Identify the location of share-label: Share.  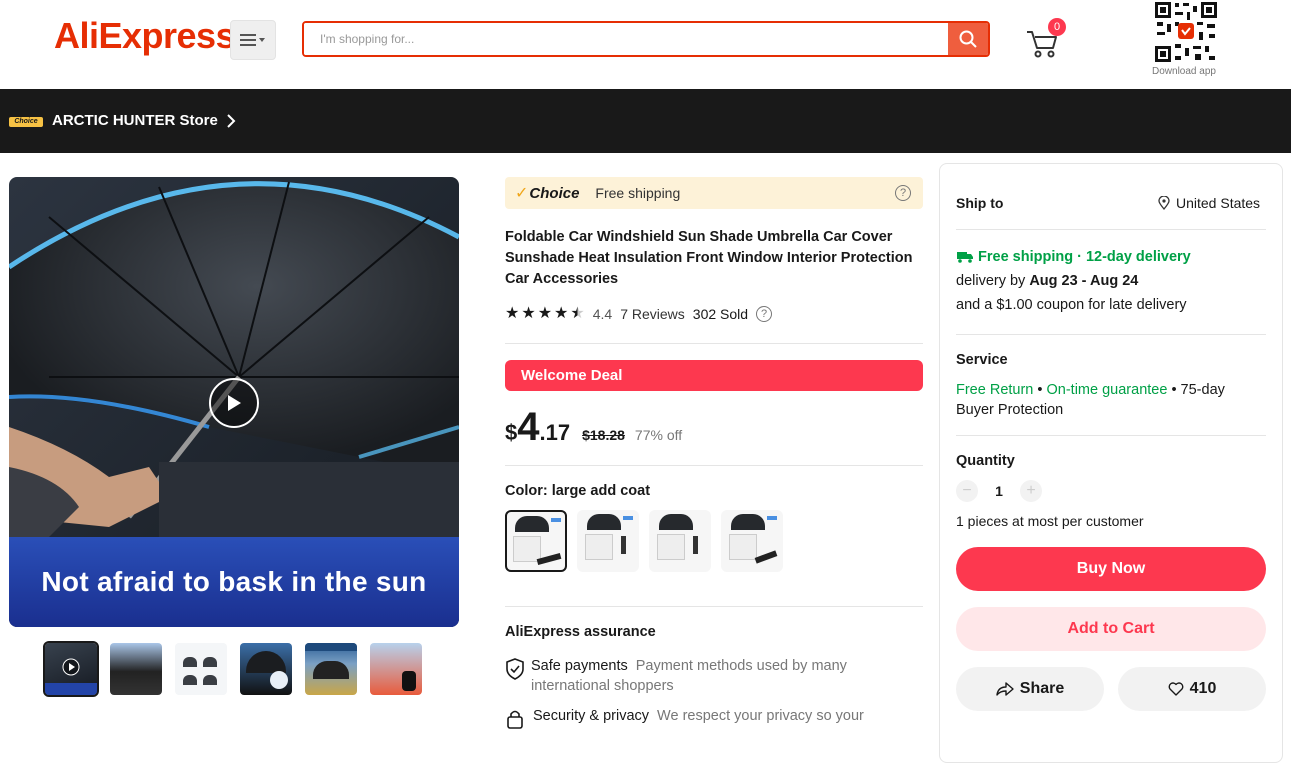
(1042, 688).